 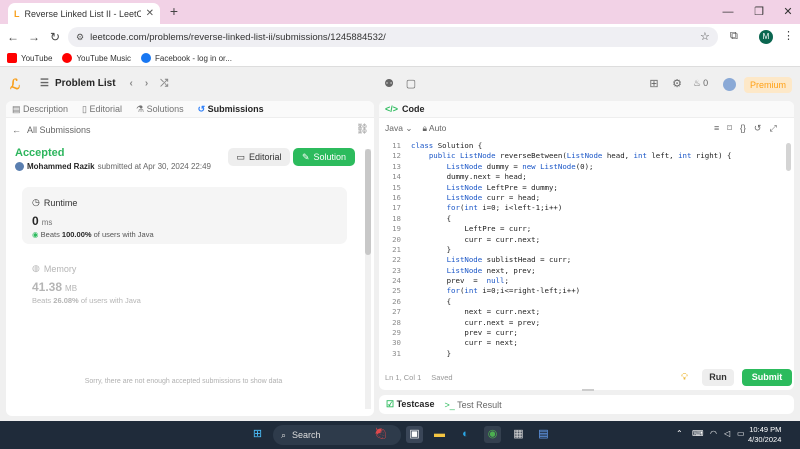 I want to click on taskbar-clock: 10:49 PM 4/30/2024, so click(x=764, y=435).